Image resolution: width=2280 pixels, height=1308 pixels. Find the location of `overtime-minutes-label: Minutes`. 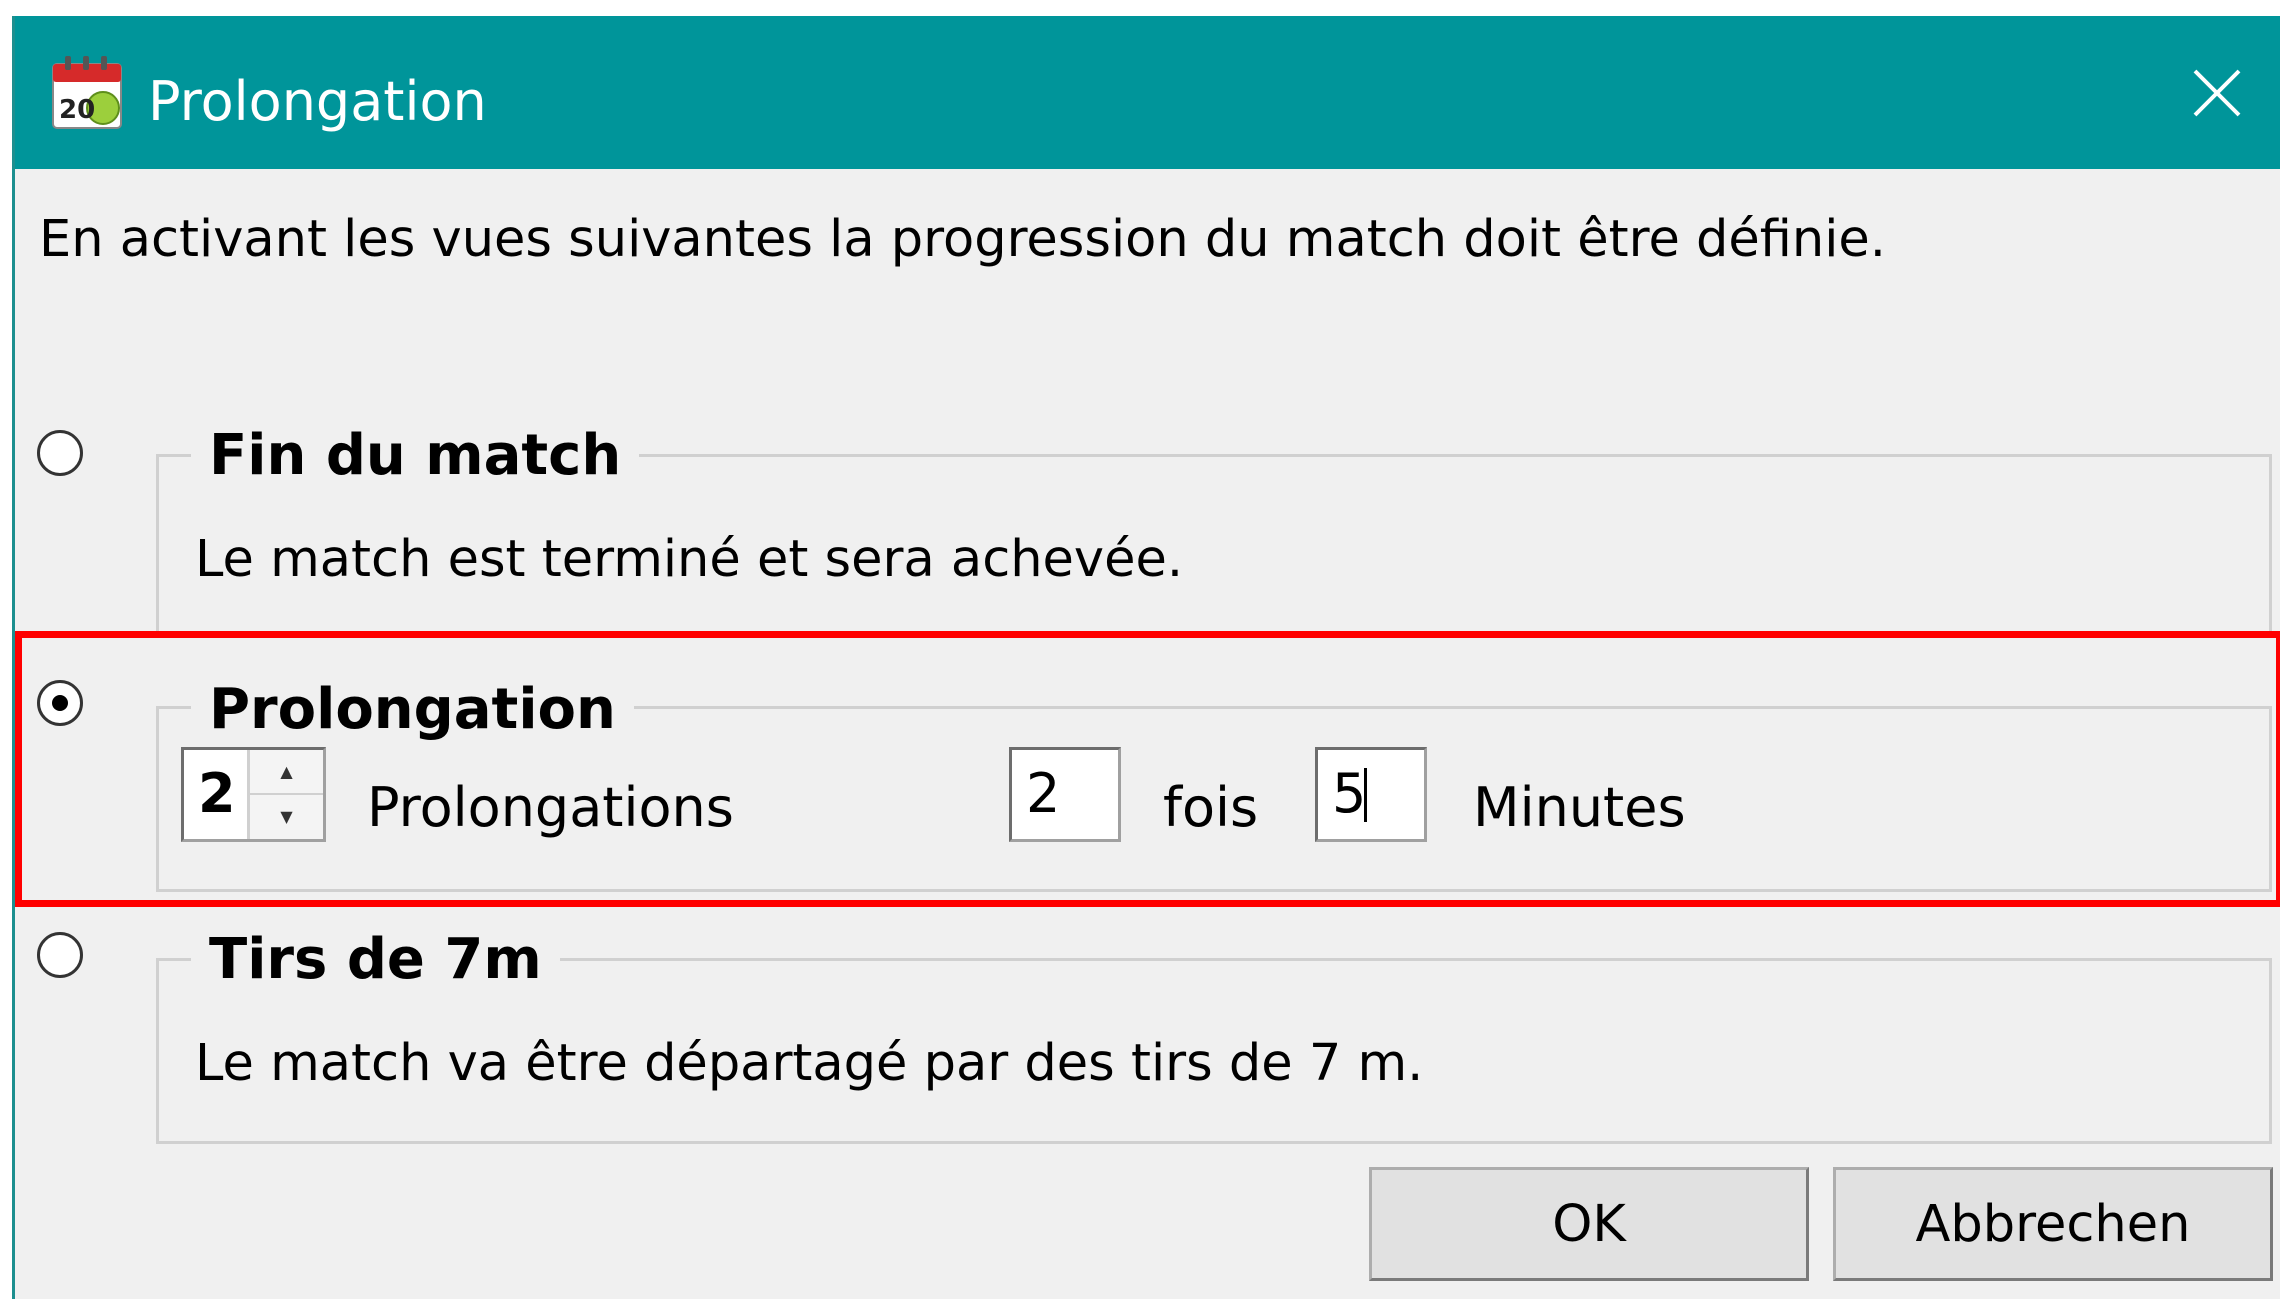

overtime-minutes-label: Minutes is located at coordinates (1579, 807).